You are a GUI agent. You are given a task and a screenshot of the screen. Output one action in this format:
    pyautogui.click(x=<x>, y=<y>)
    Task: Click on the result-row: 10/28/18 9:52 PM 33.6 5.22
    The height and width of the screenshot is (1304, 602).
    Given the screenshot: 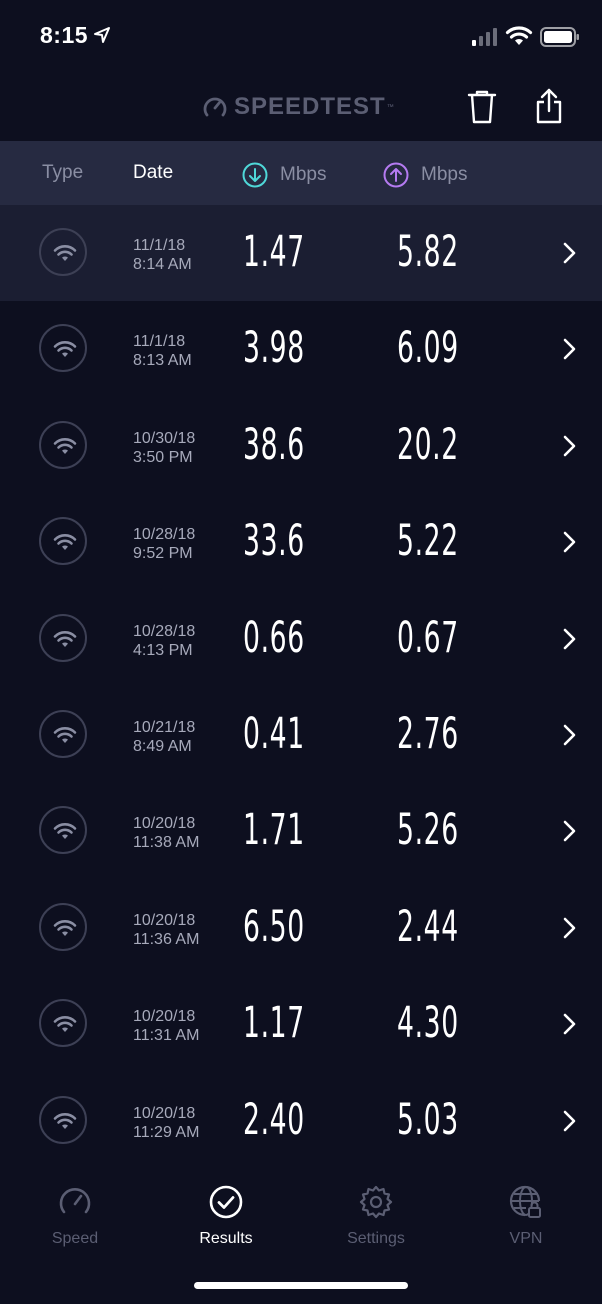 What is the action you would take?
    pyautogui.click(x=301, y=542)
    